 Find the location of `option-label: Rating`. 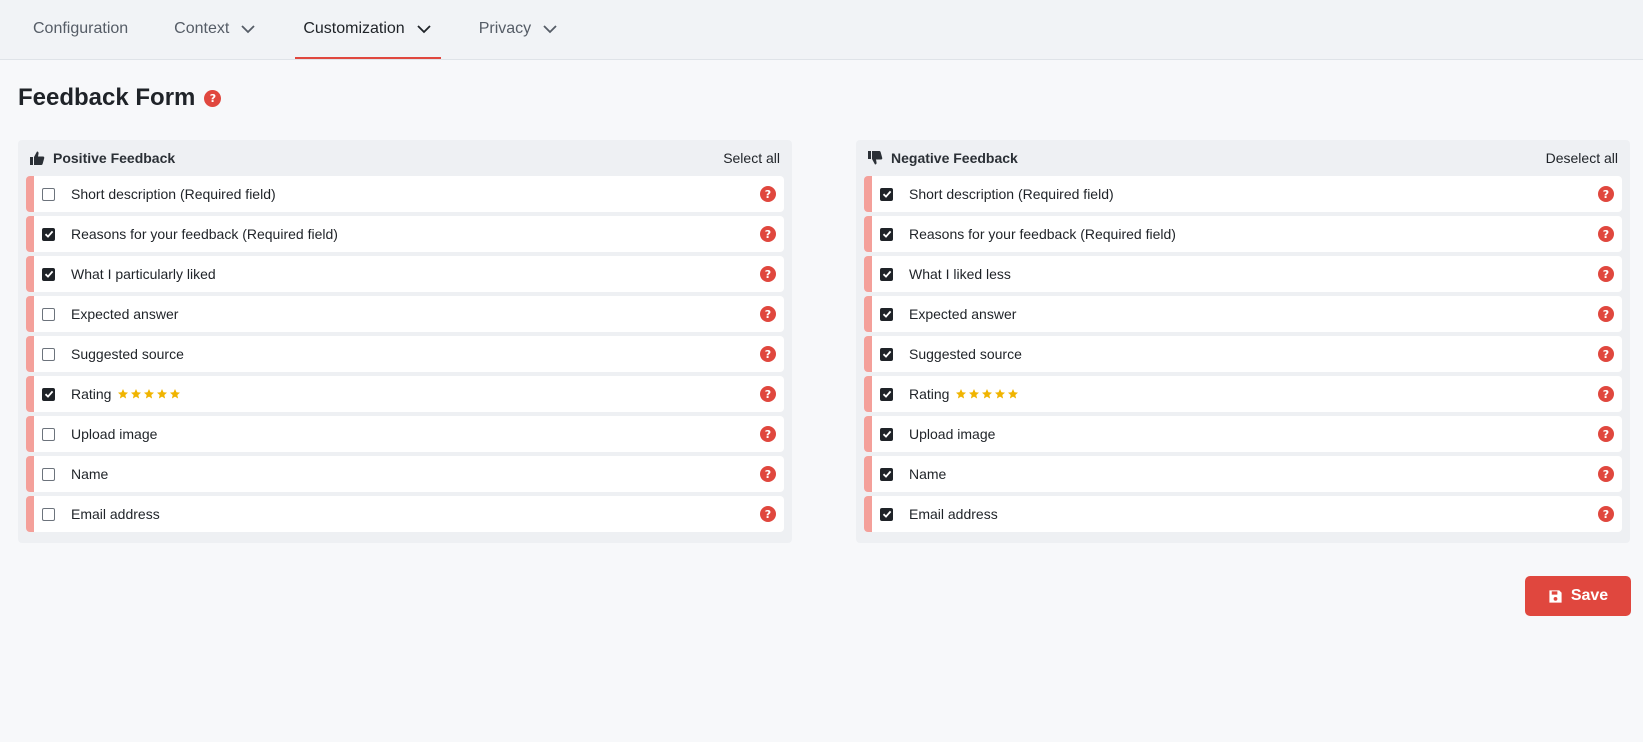

option-label: Rating is located at coordinates (929, 394).